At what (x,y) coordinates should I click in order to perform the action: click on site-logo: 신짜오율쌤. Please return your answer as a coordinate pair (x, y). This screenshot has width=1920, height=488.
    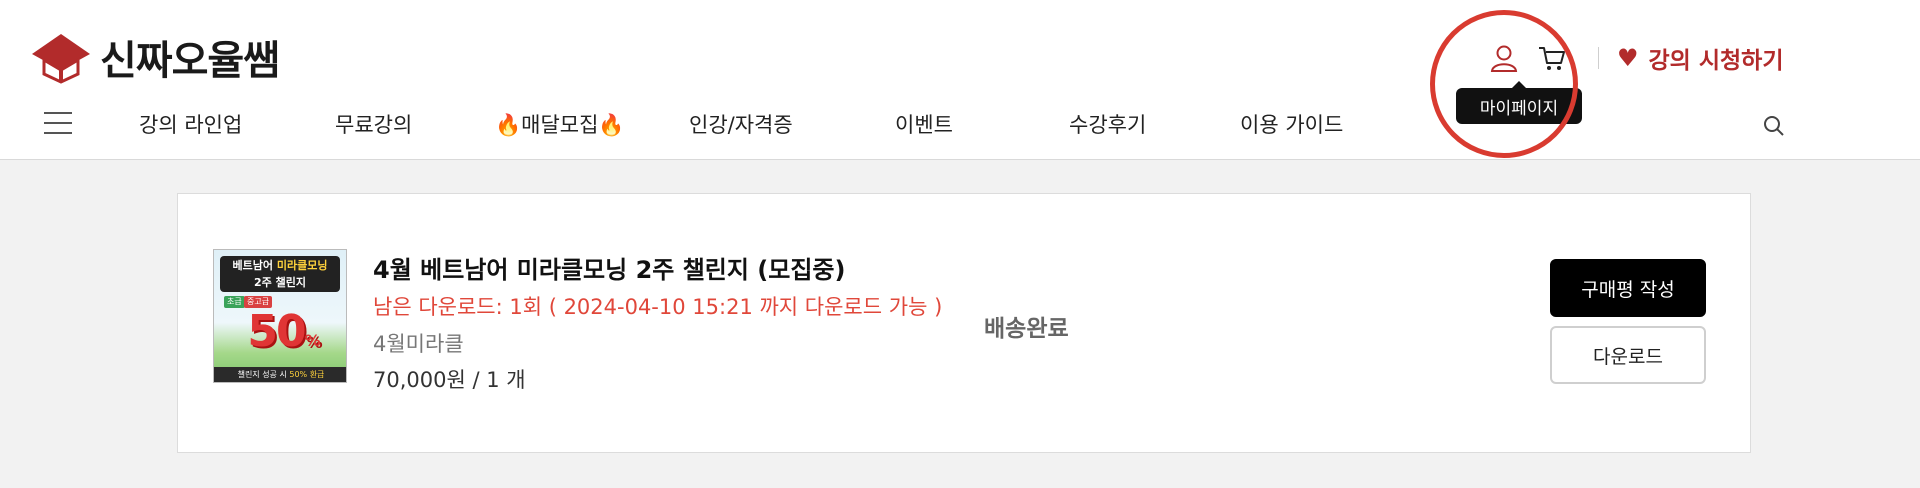
    Looking at the image, I should click on (155, 57).